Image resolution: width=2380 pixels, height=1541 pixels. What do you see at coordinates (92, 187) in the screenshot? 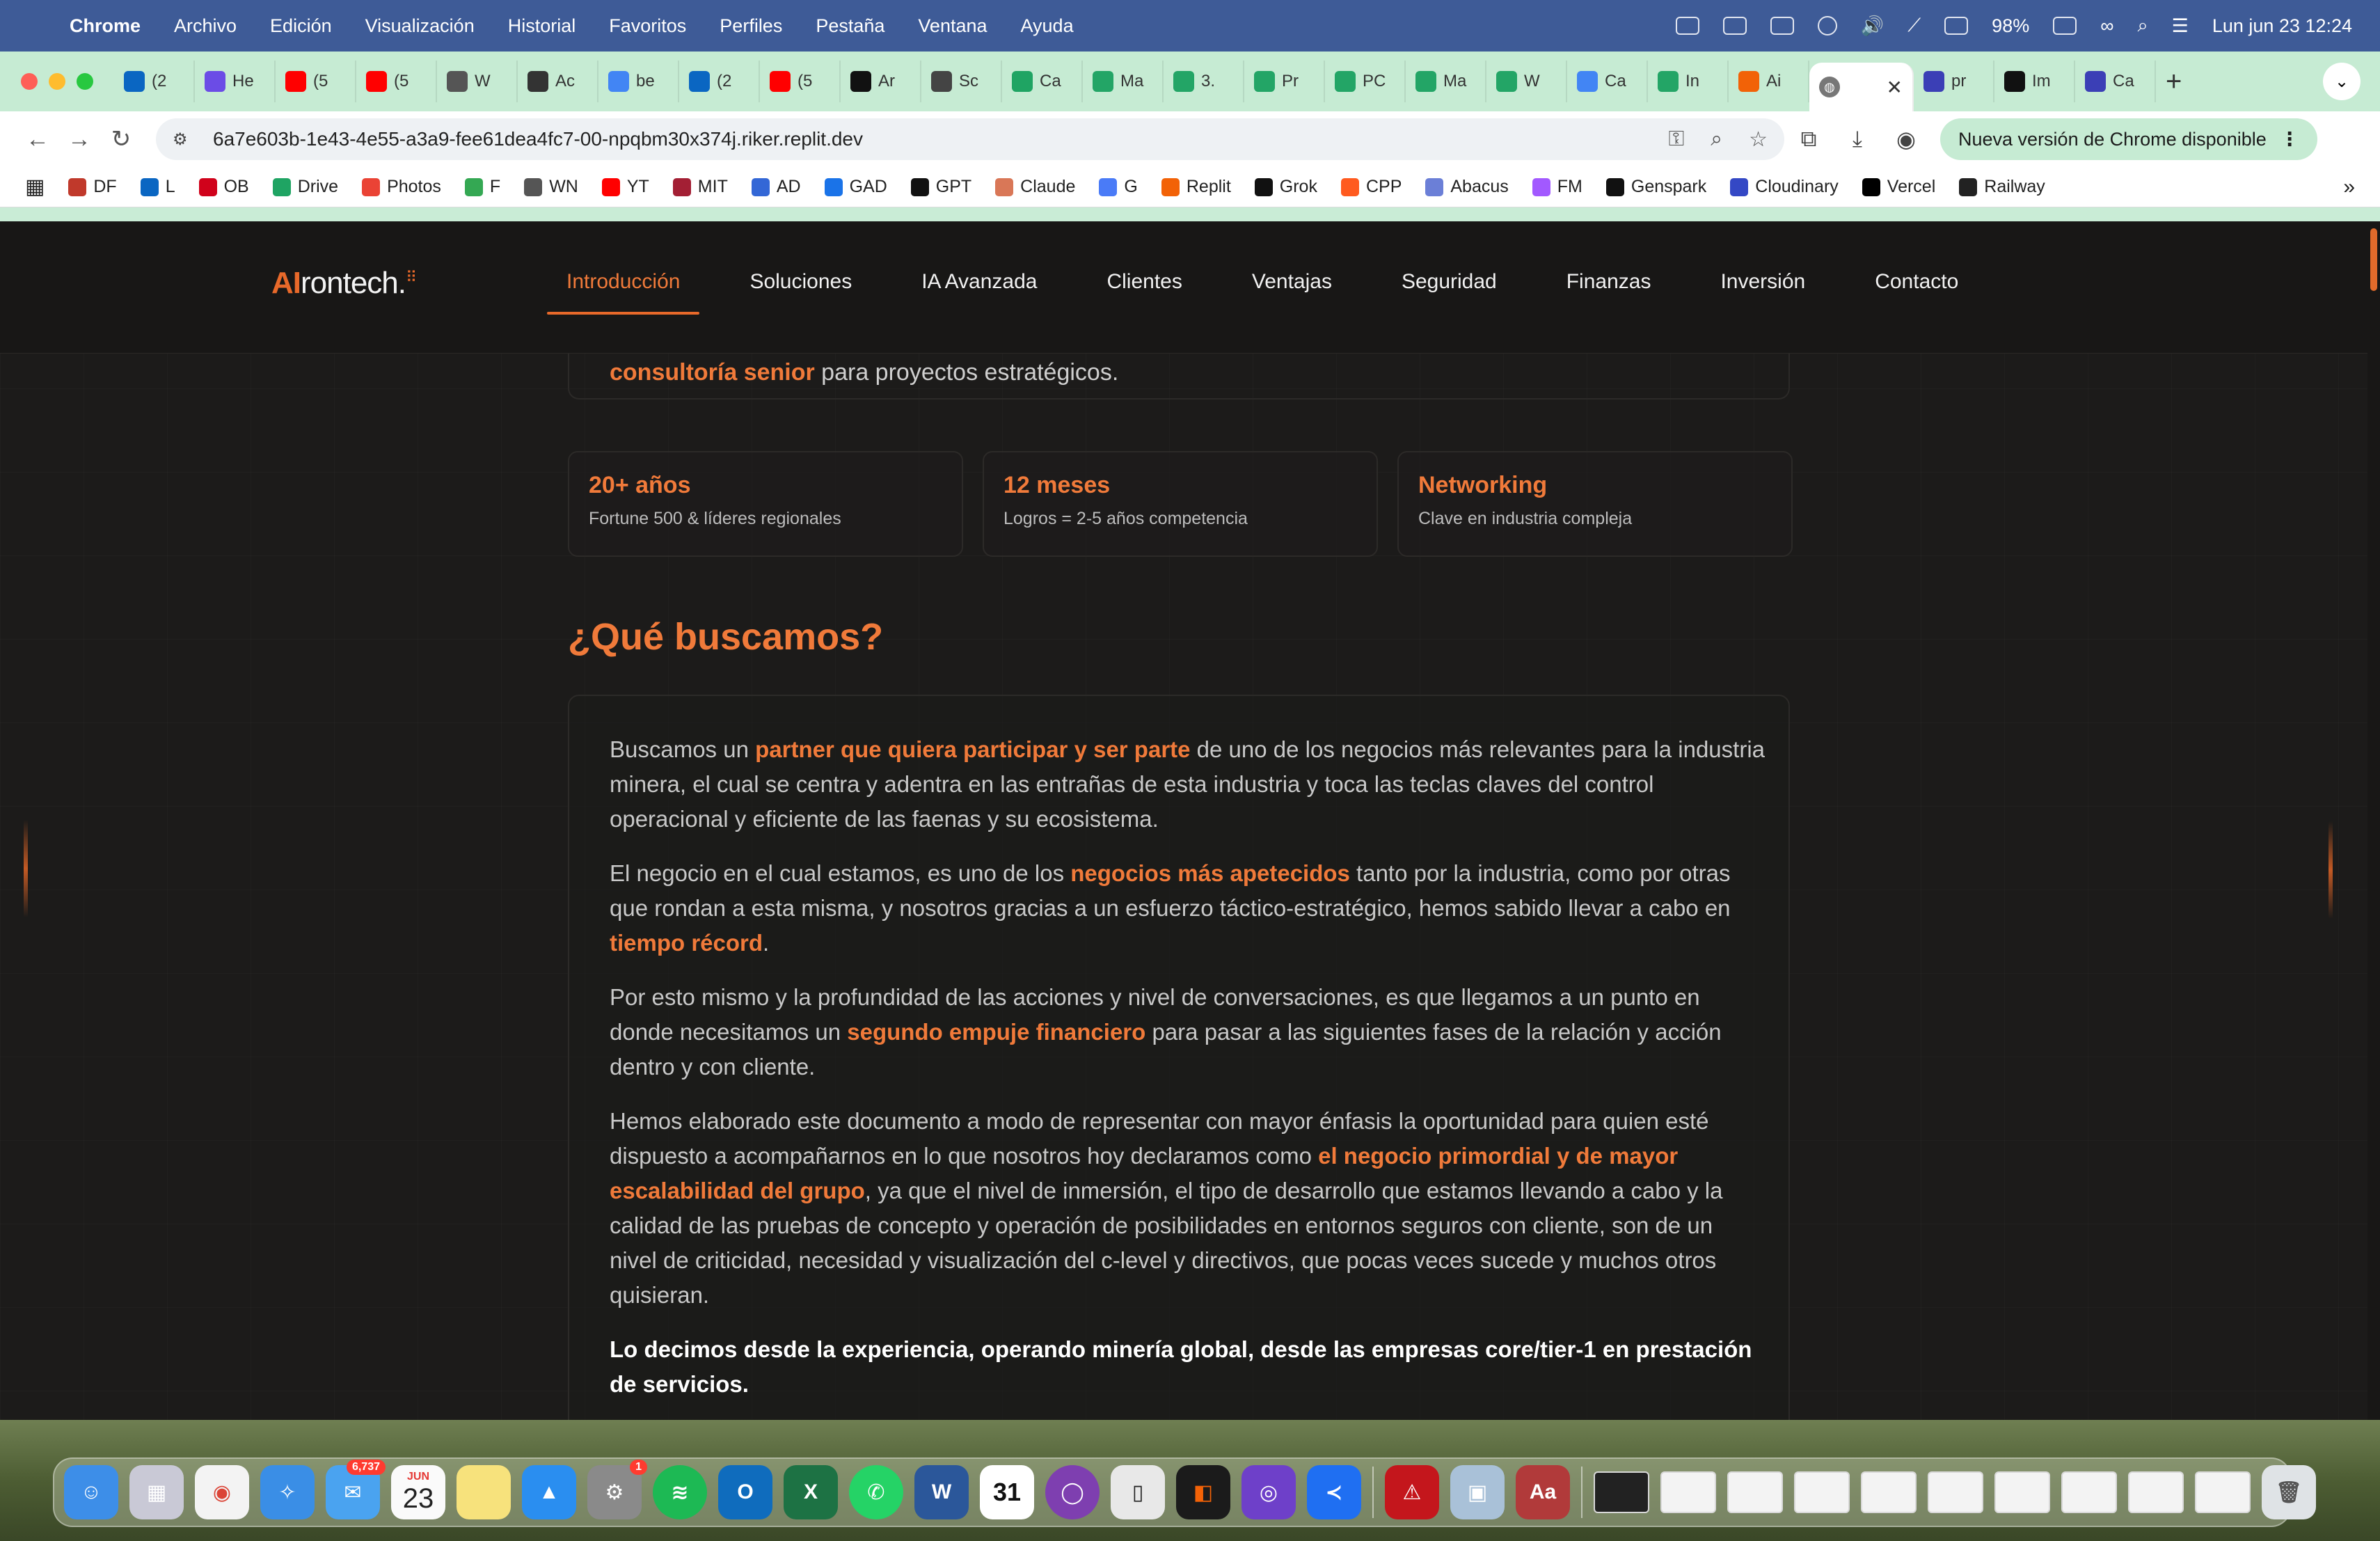
I see `bookmark-df: DF` at bounding box center [92, 187].